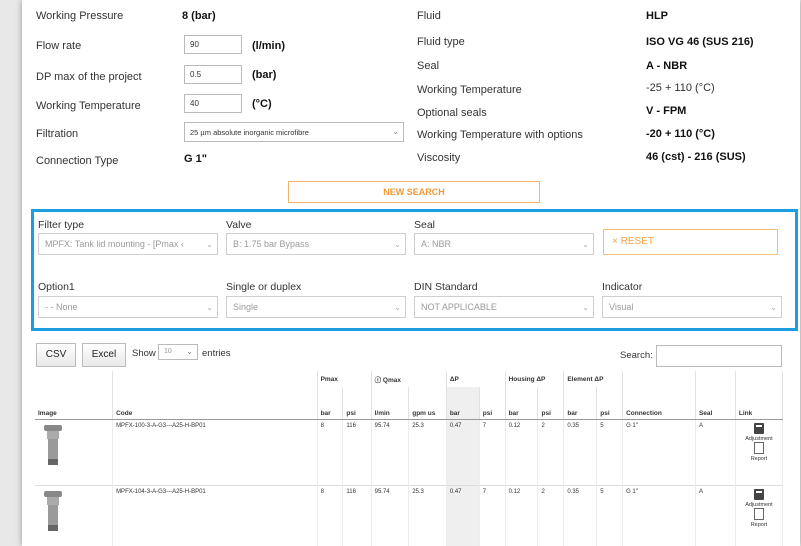  Describe the element at coordinates (114, 244) in the screenshot. I see `filter-type-value: MPFX: Tank lid mounting - [Pmax ‹` at that location.